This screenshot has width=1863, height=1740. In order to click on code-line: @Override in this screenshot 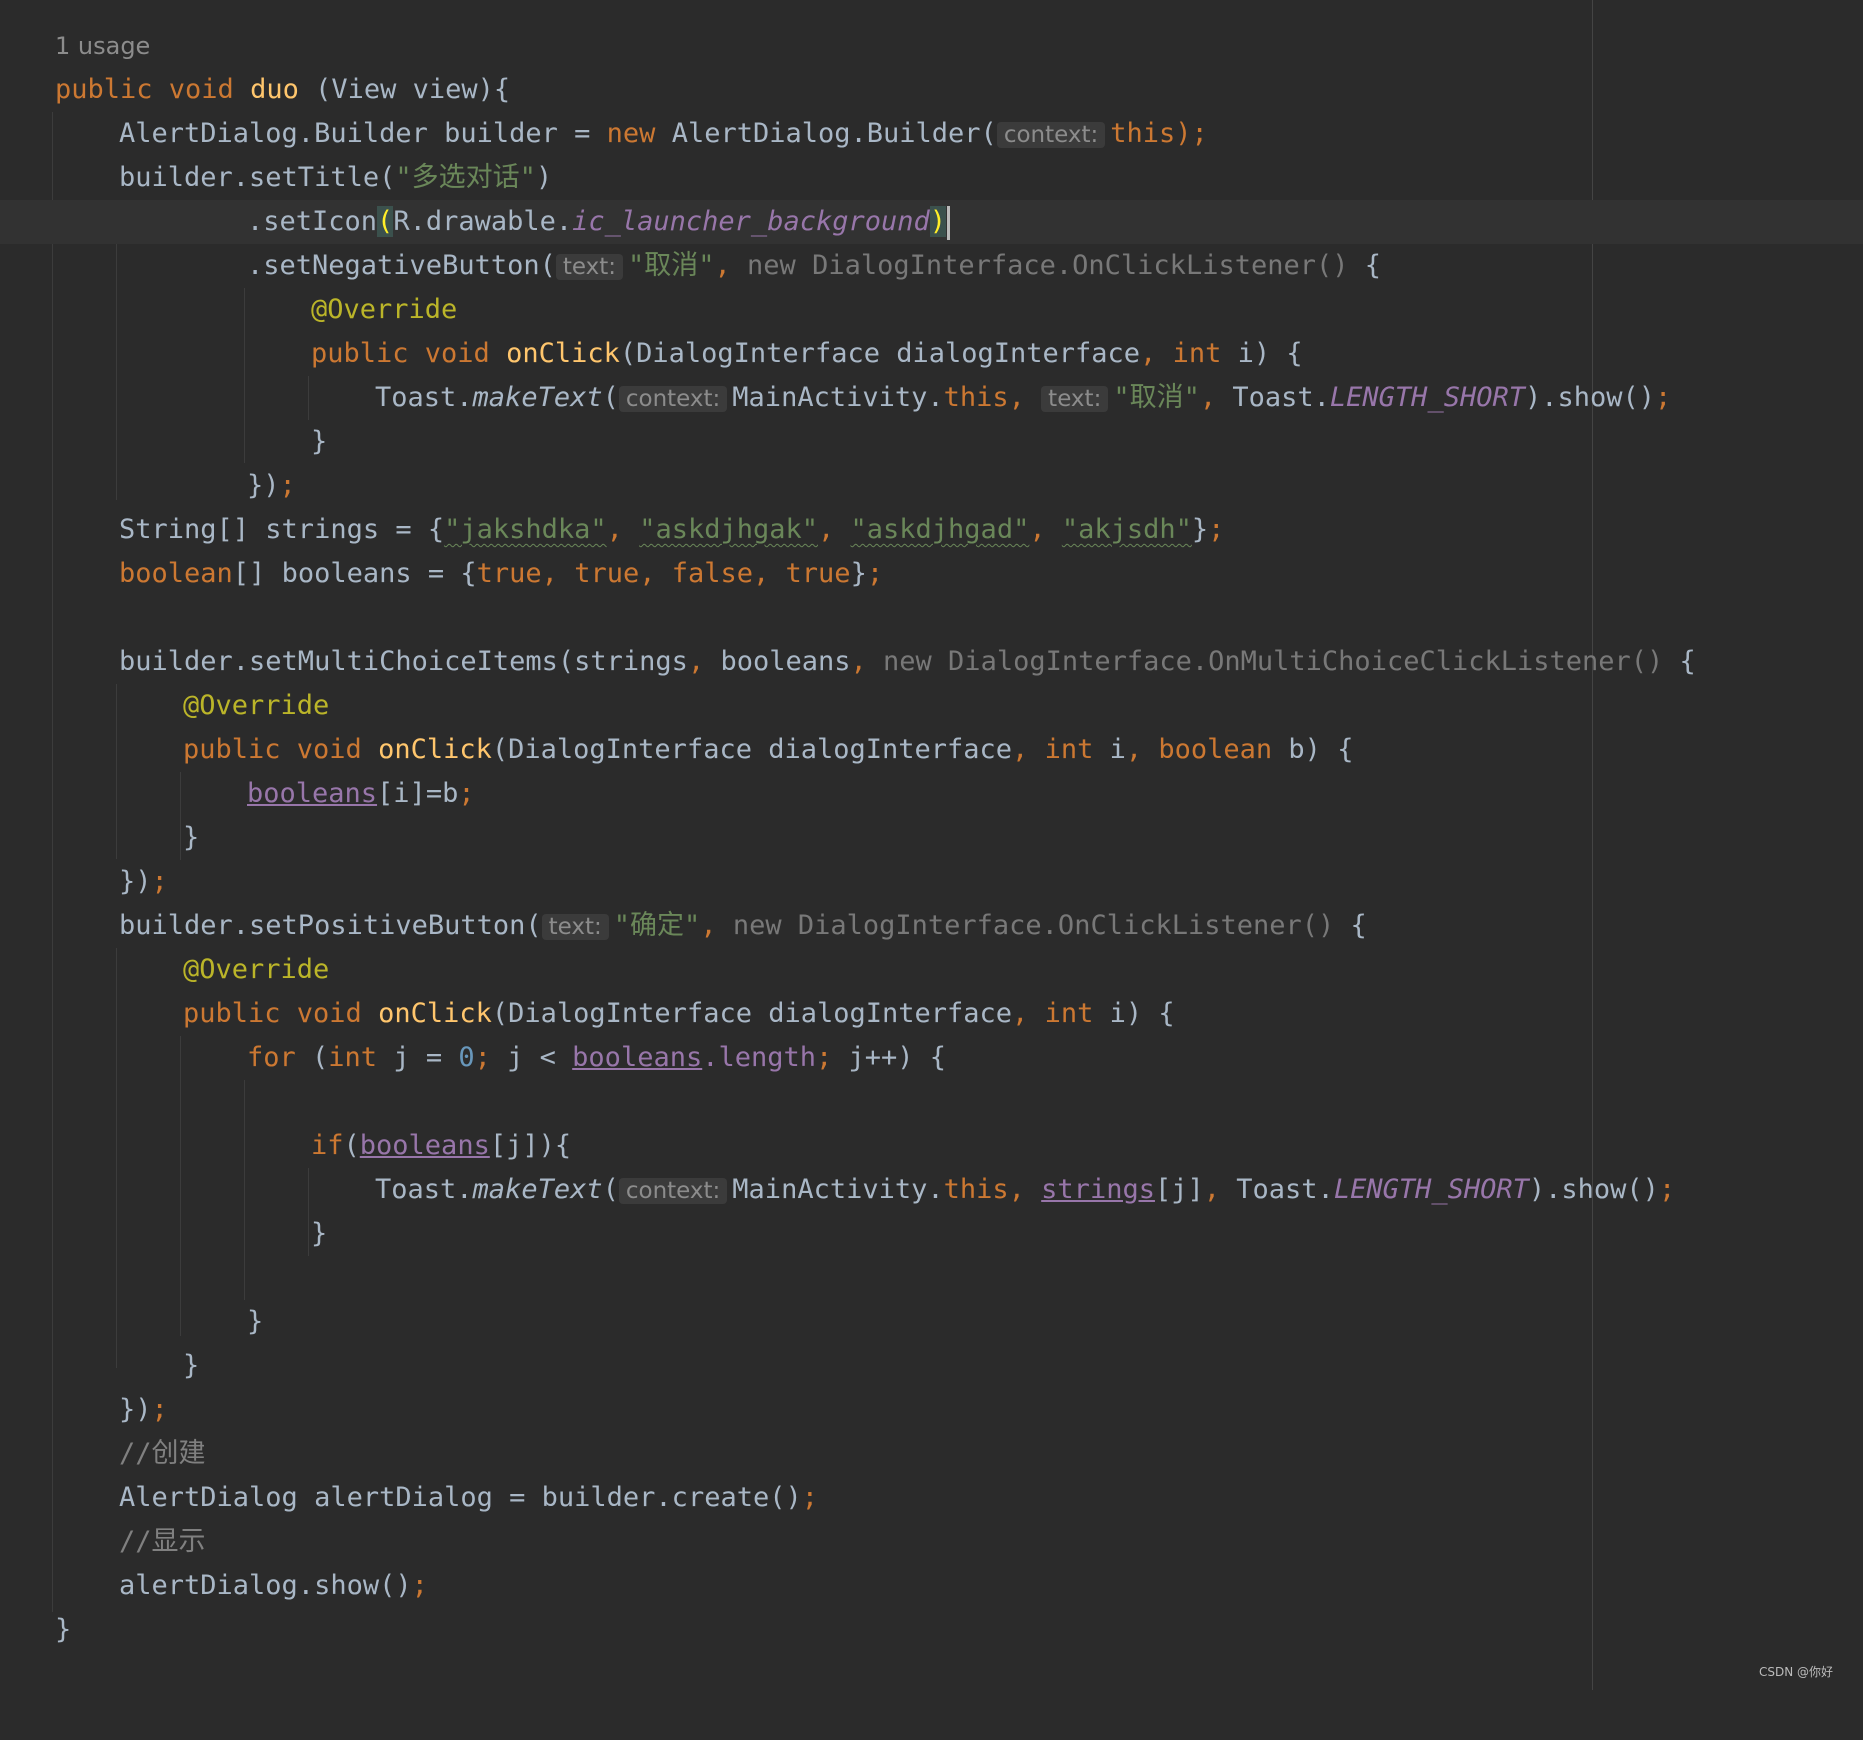, I will do `click(931, 706)`.